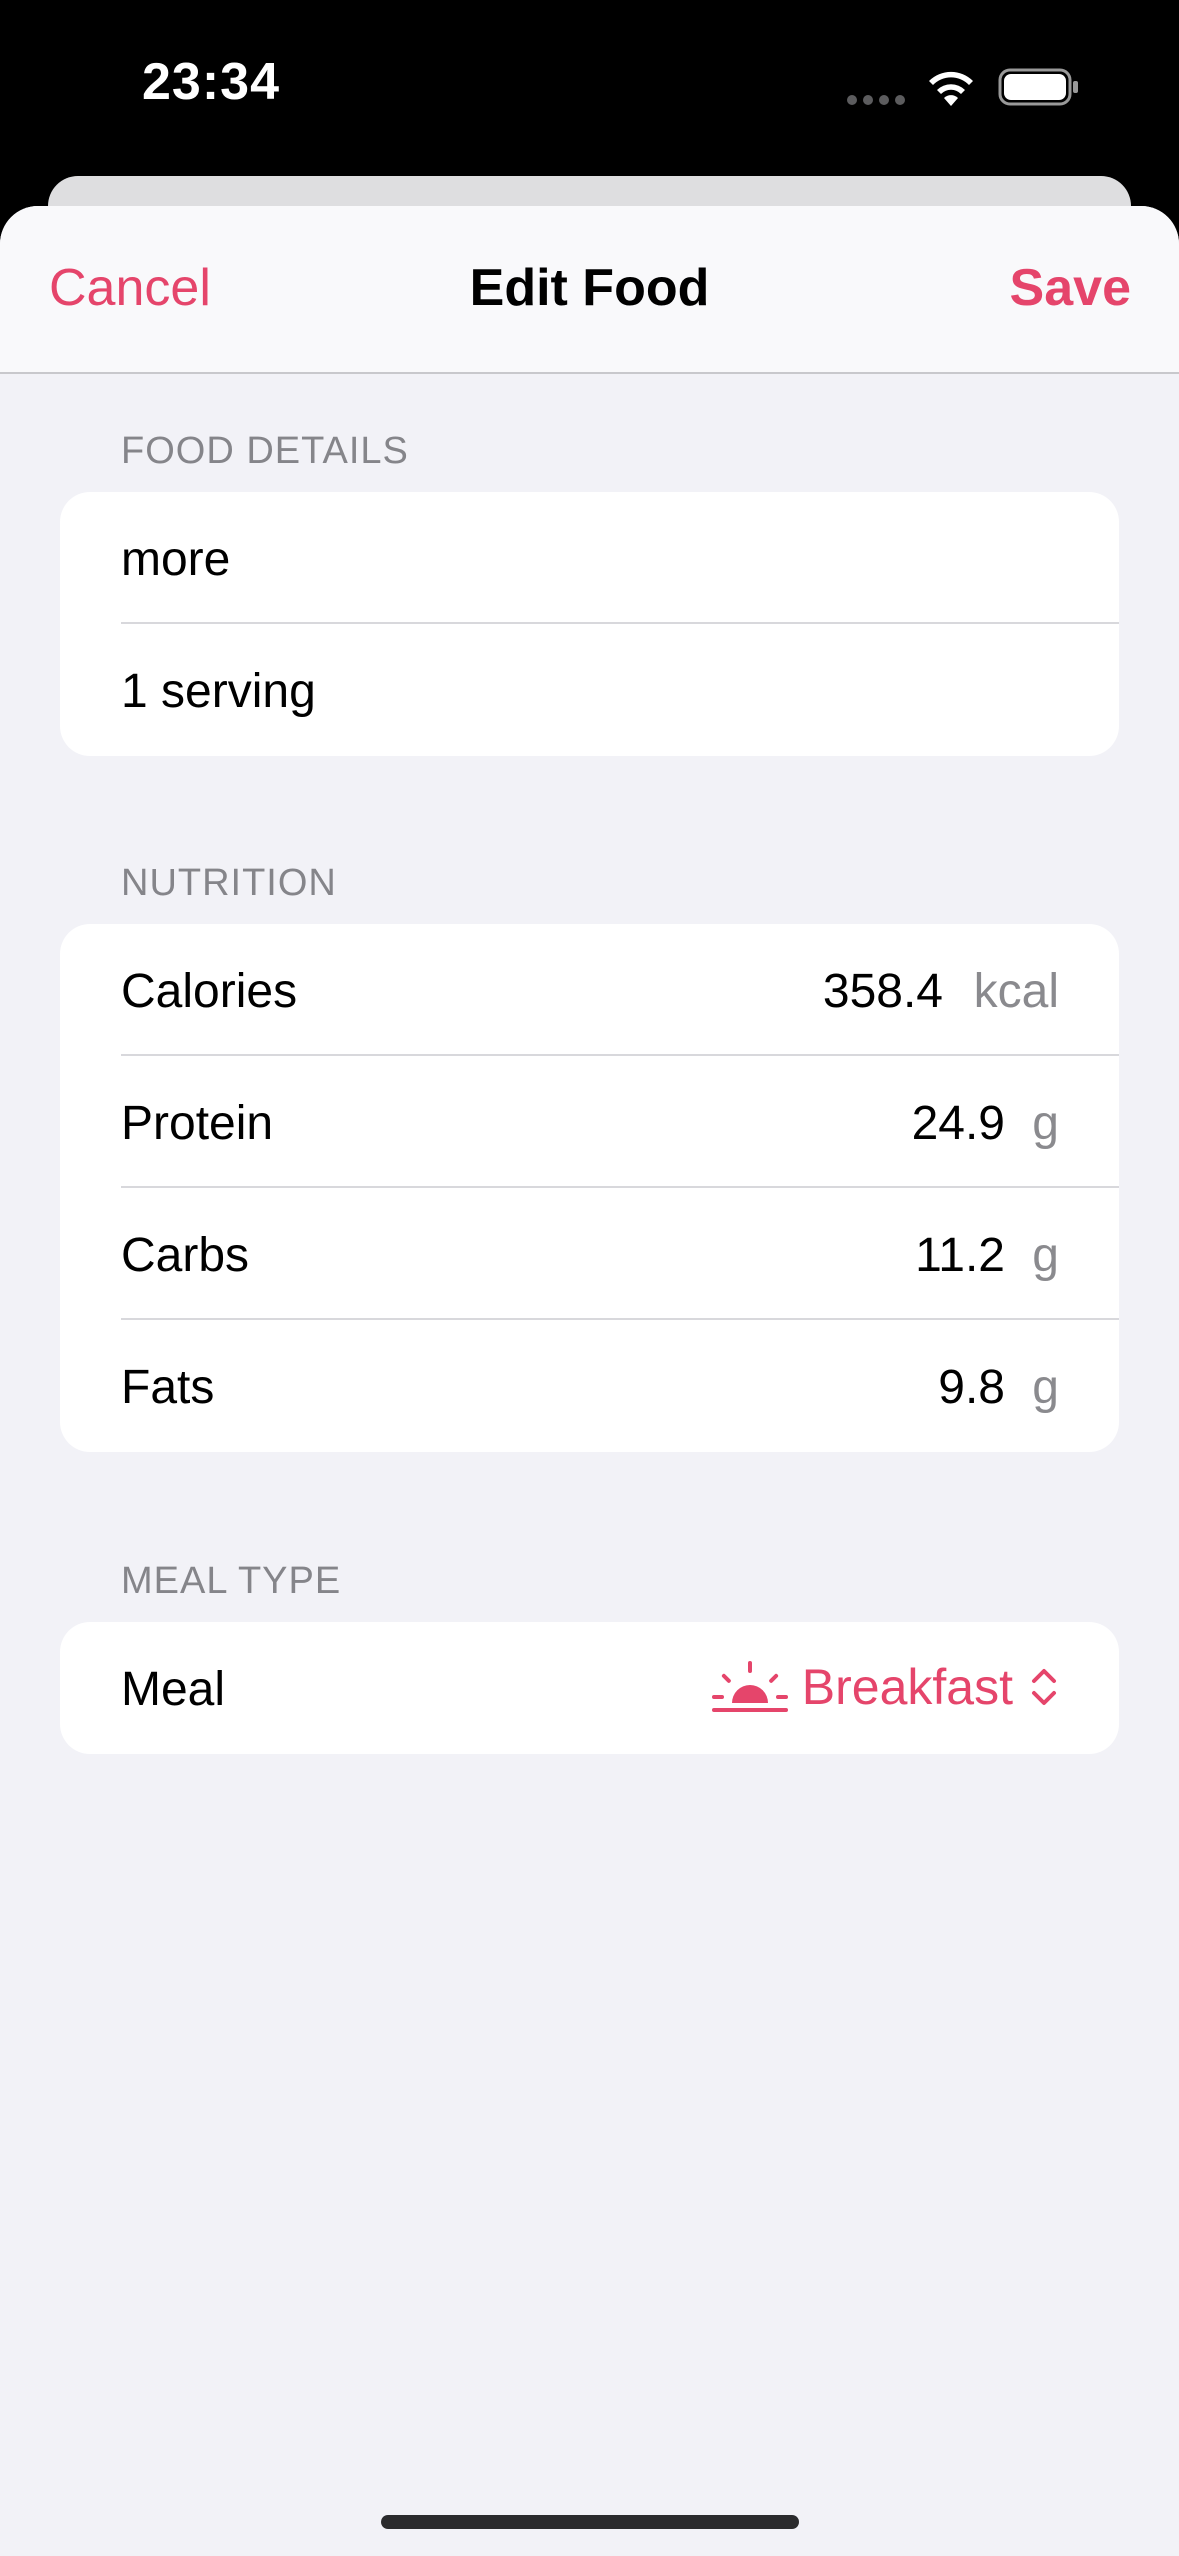 The image size is (1179, 2556). What do you see at coordinates (218, 691) in the screenshot?
I see `serving-value: 1 serving` at bounding box center [218, 691].